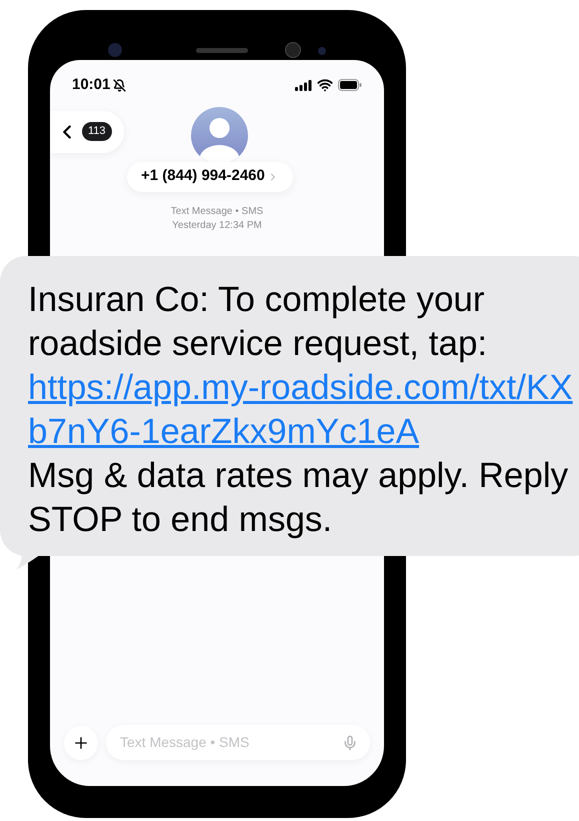 Image resolution: width=579 pixels, height=821 pixels. Describe the element at coordinates (91, 85) in the screenshot. I see `status-time: 10:01` at that location.